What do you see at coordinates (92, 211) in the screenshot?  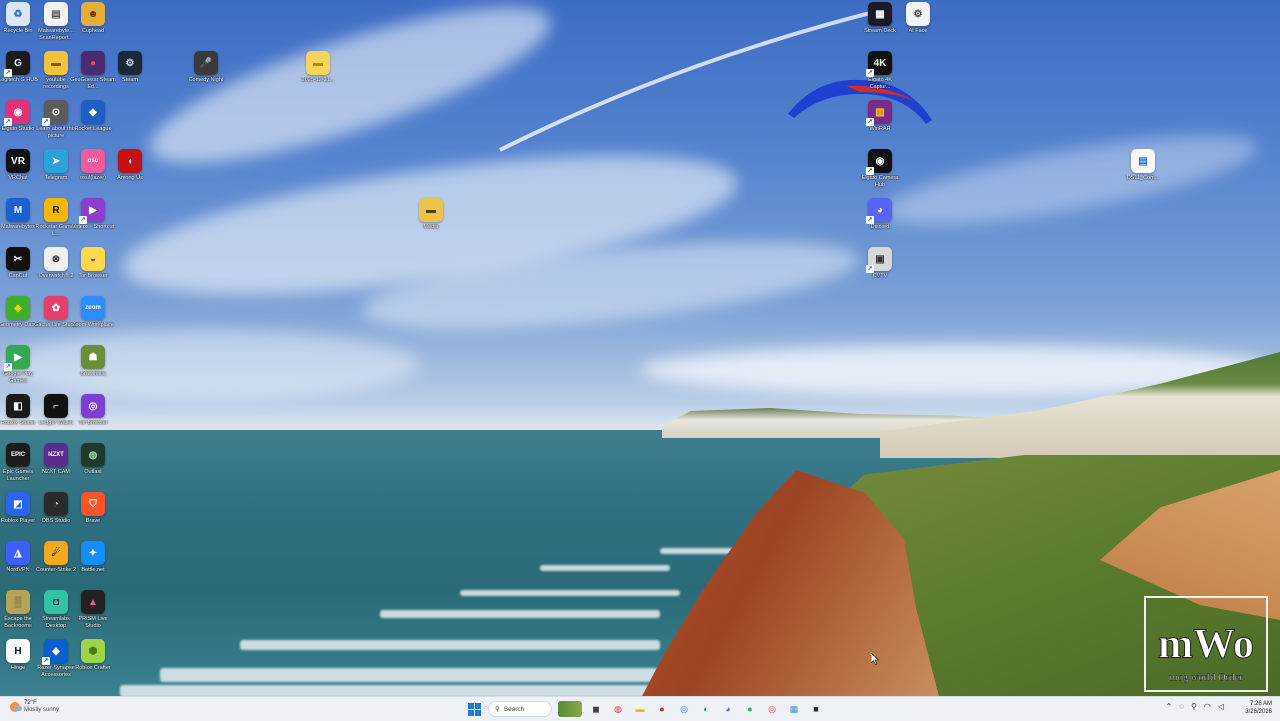 I see `videos-shortcut-icon: ▶ ↗` at bounding box center [92, 211].